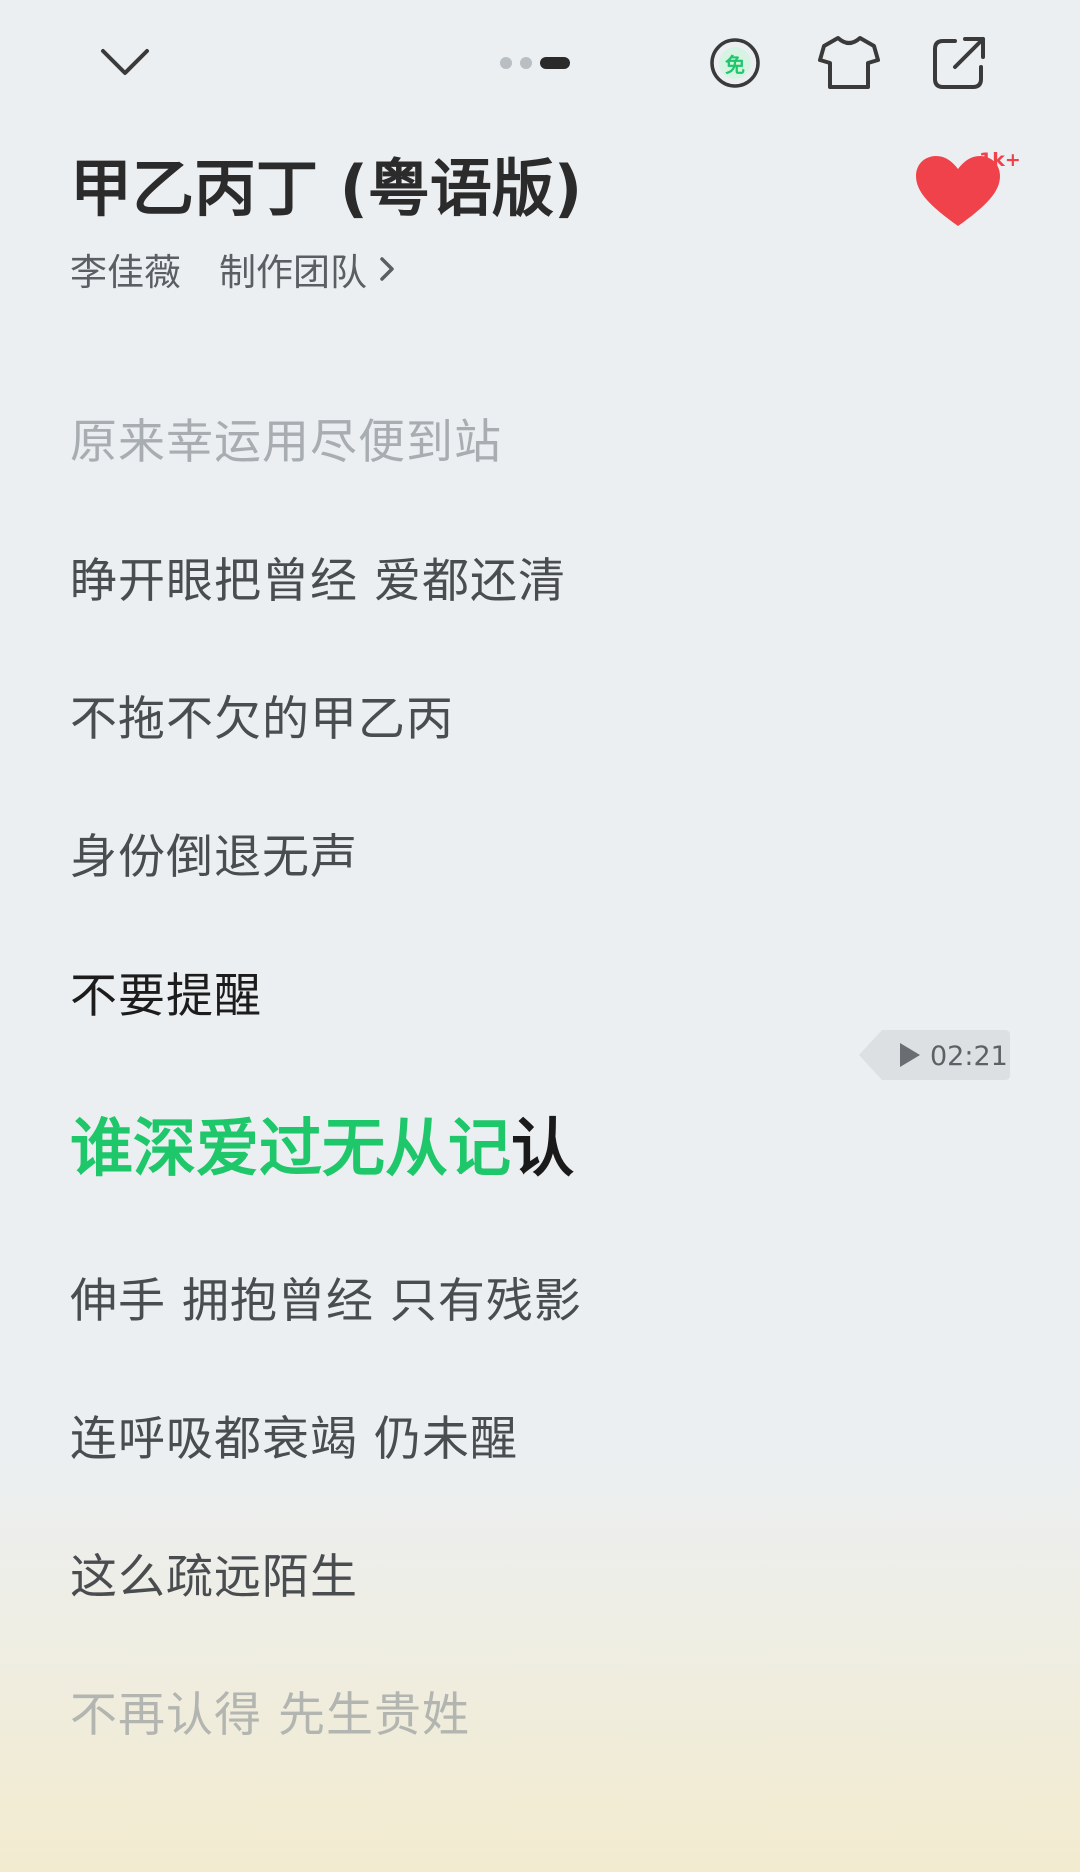 The height and width of the screenshot is (1872, 1080). I want to click on lyric-line: 不再认得 先生贵姓, so click(270, 1710).